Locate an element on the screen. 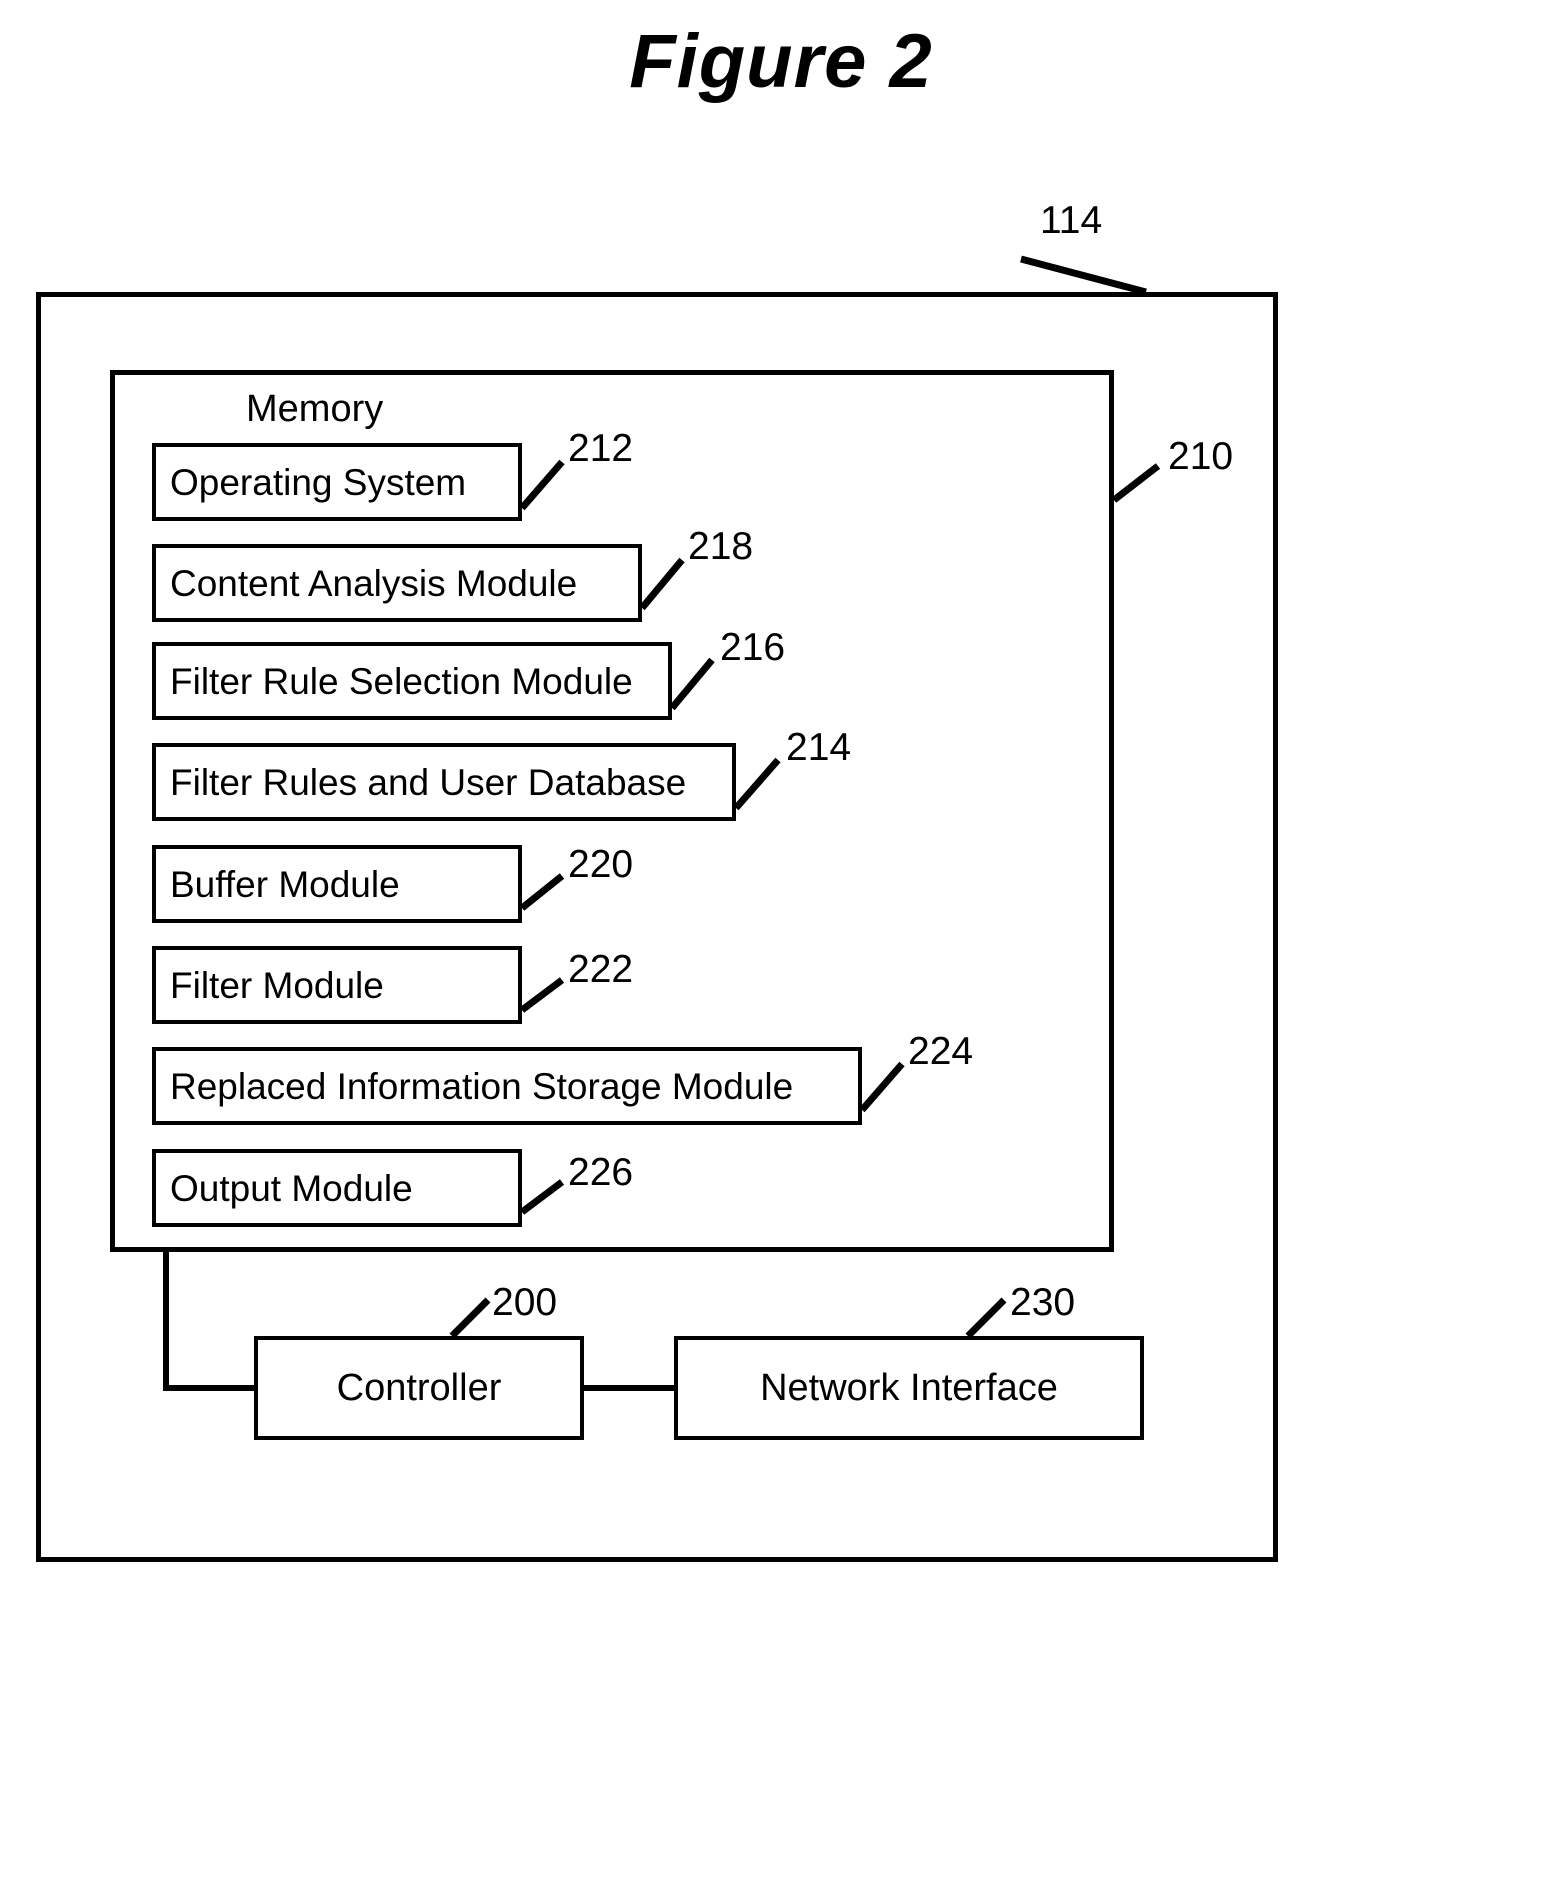  reference-numeral-212: 212 is located at coordinates (601, 448).